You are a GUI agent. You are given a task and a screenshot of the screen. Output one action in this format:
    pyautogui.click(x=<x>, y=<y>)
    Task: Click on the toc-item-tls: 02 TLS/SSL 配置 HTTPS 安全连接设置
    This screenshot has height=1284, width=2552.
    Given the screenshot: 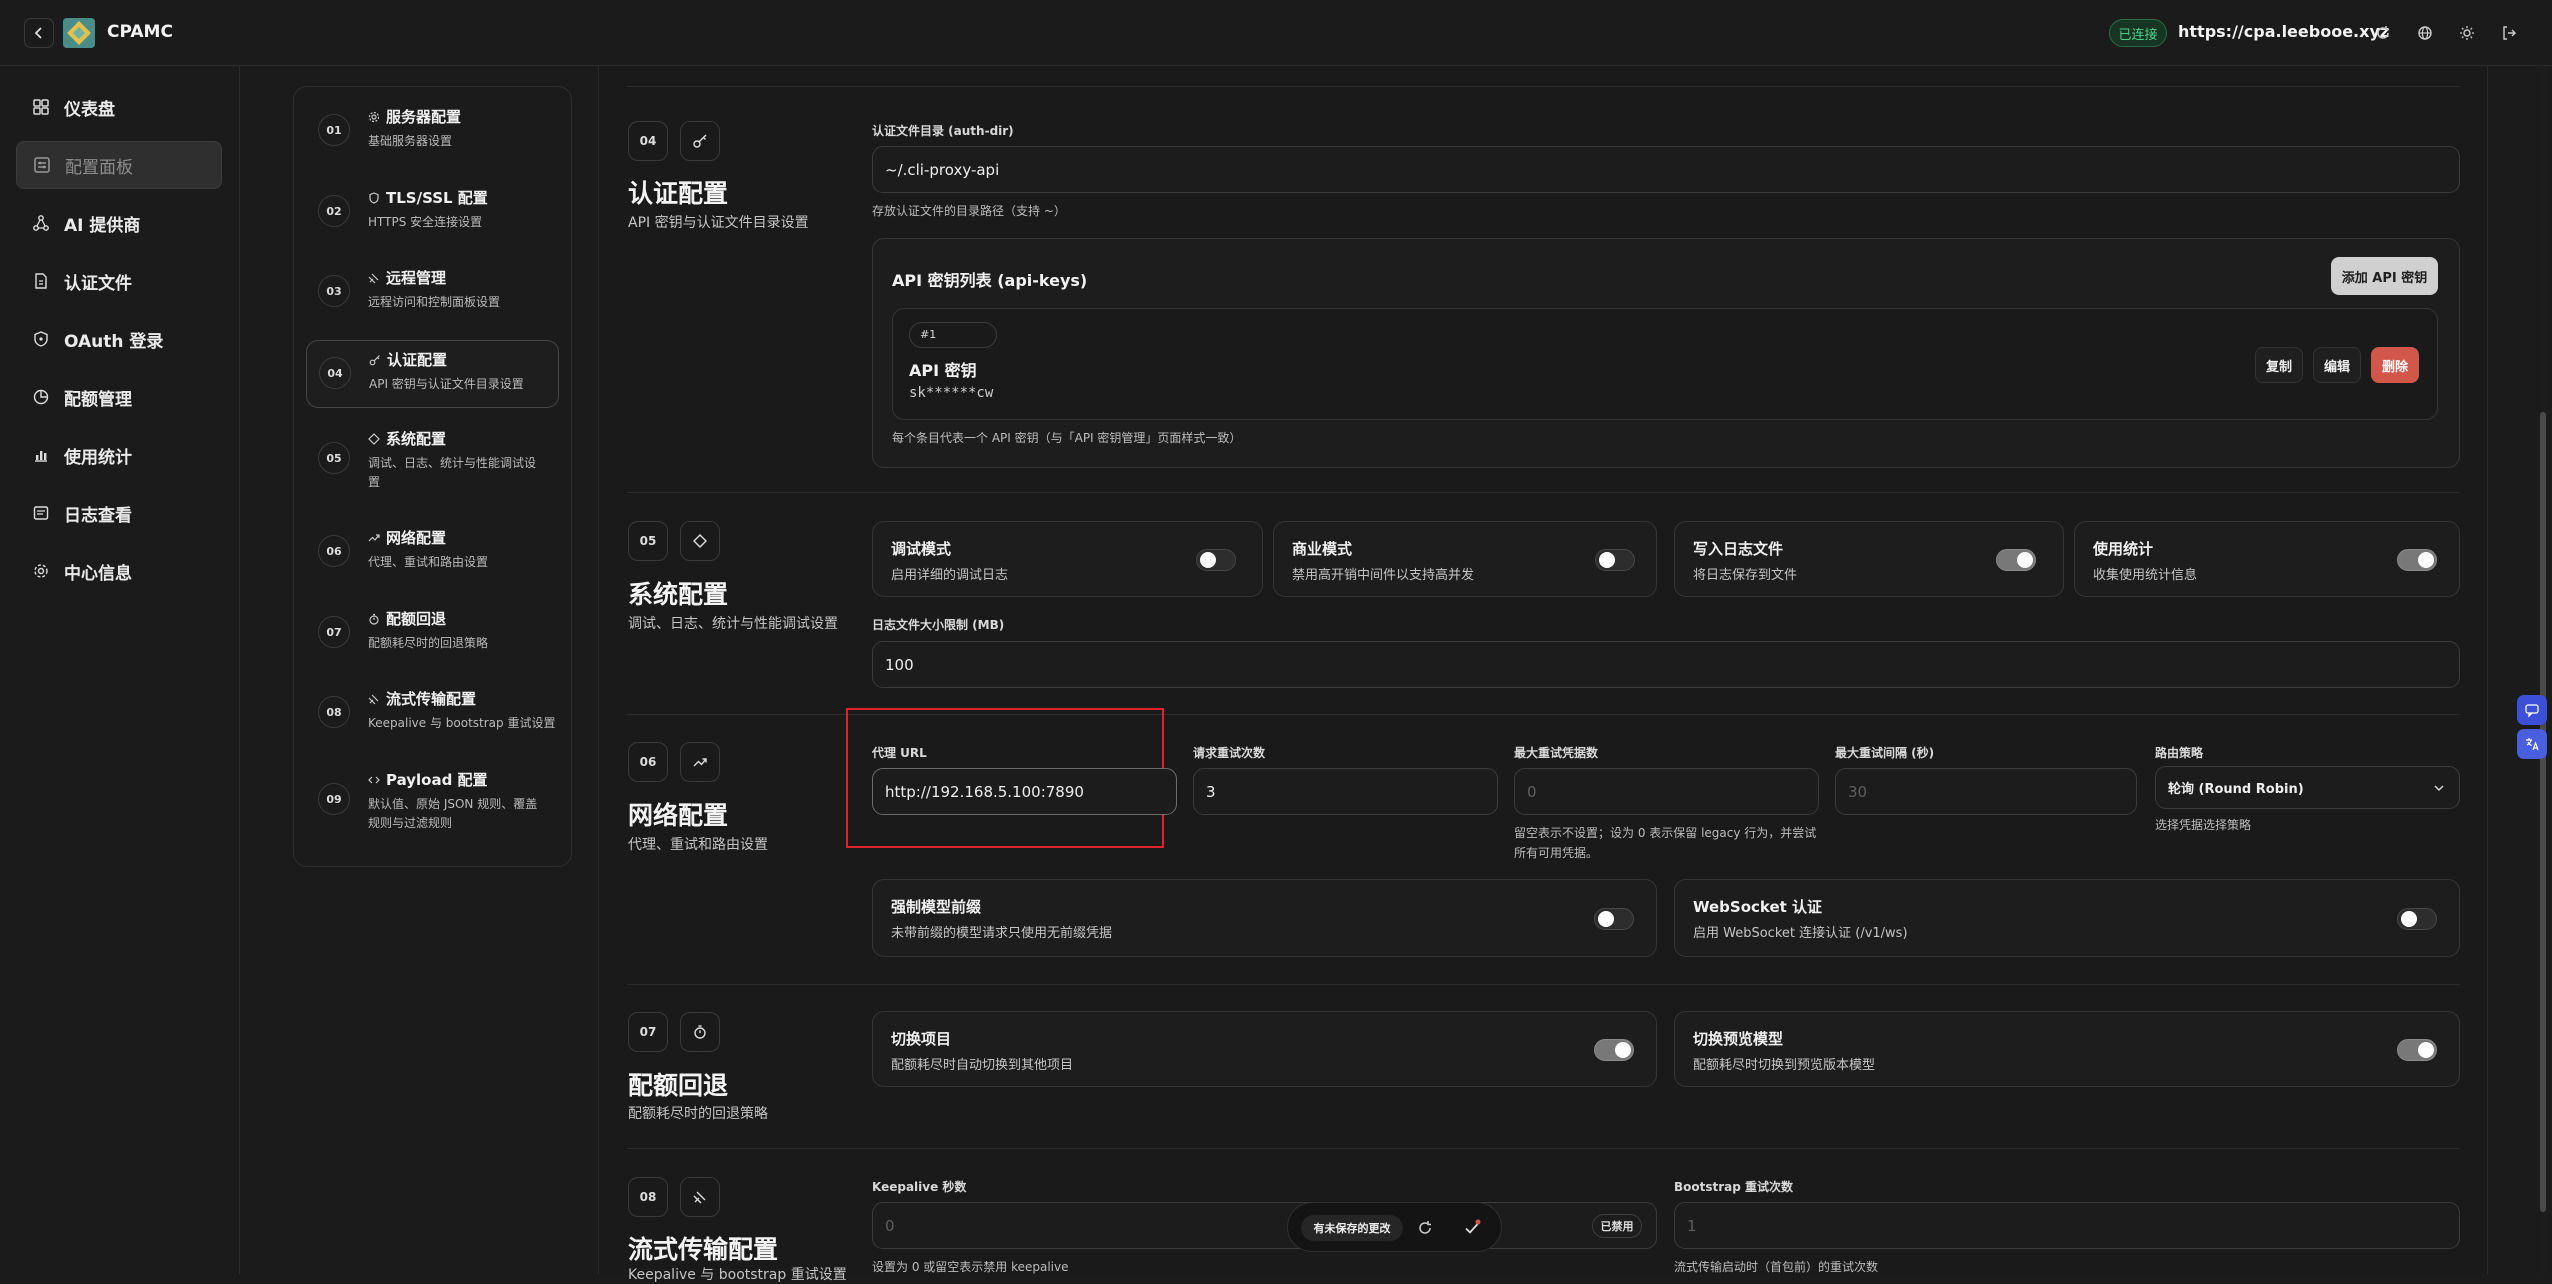 What is the action you would take?
    pyautogui.click(x=432, y=213)
    